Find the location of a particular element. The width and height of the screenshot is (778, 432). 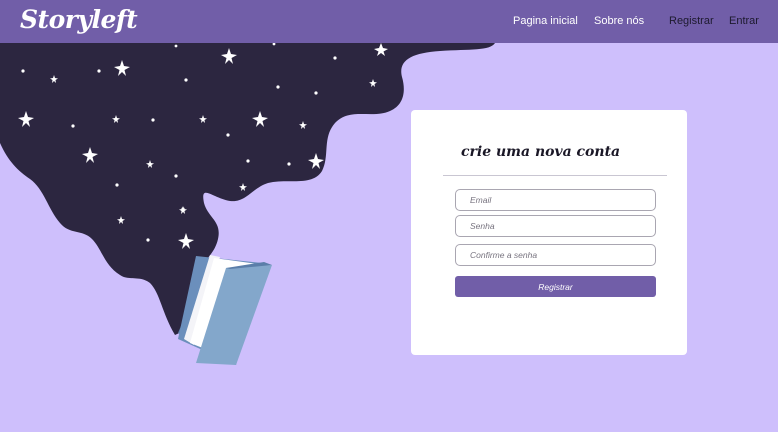

title-divider is located at coordinates (555, 175).